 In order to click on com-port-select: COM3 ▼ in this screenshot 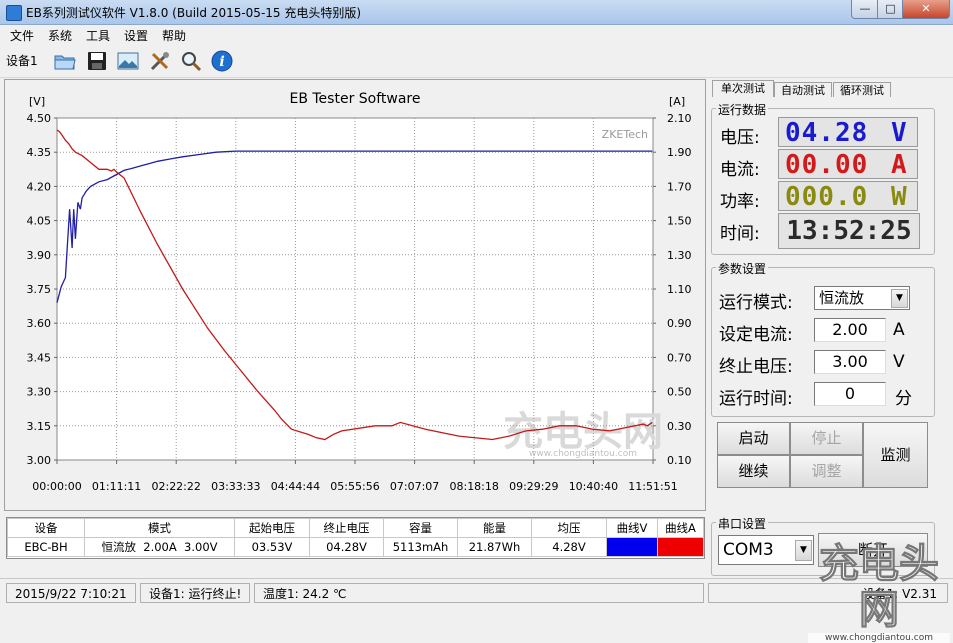, I will do `click(766, 550)`.